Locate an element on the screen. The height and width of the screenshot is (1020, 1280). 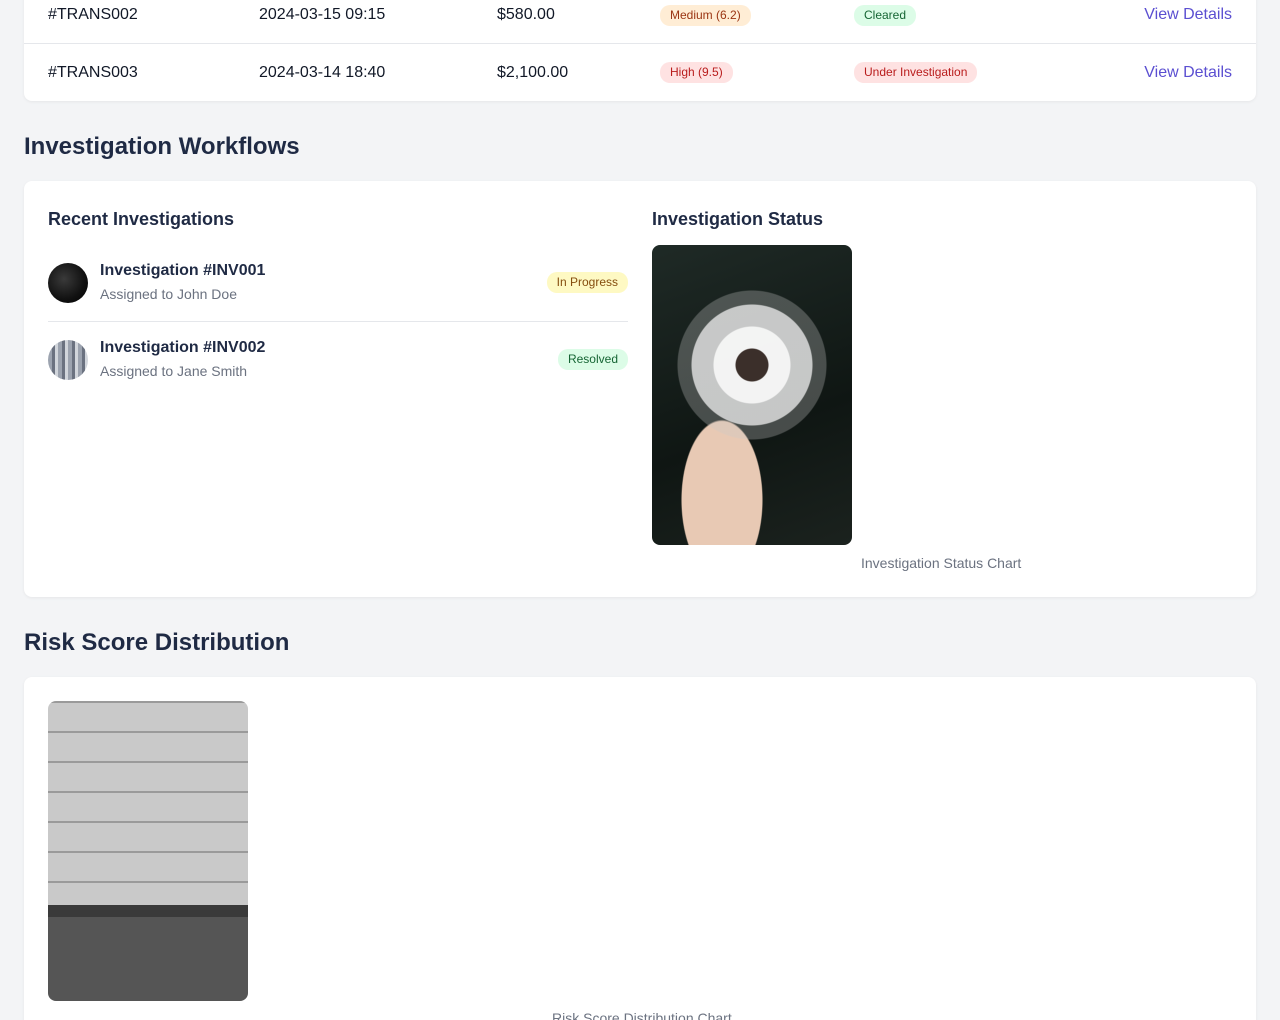
risk-distribution-caption: Risk Score Distribution Chart is located at coordinates (642, 1015).